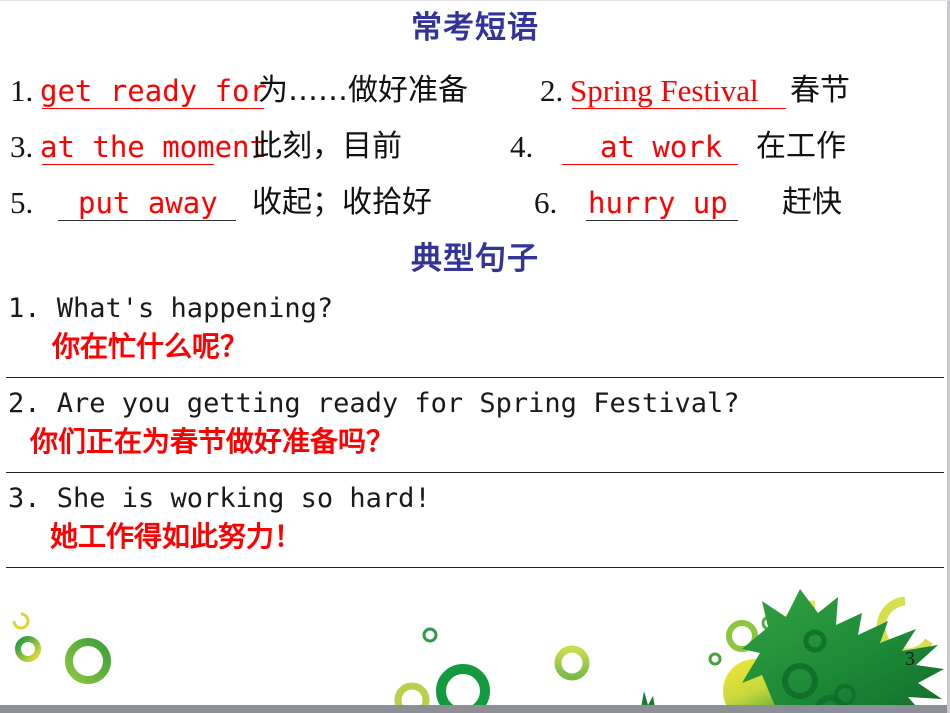 The image size is (950, 713). I want to click on sentence-english-3: 3. She is working so hard!, so click(219, 498).